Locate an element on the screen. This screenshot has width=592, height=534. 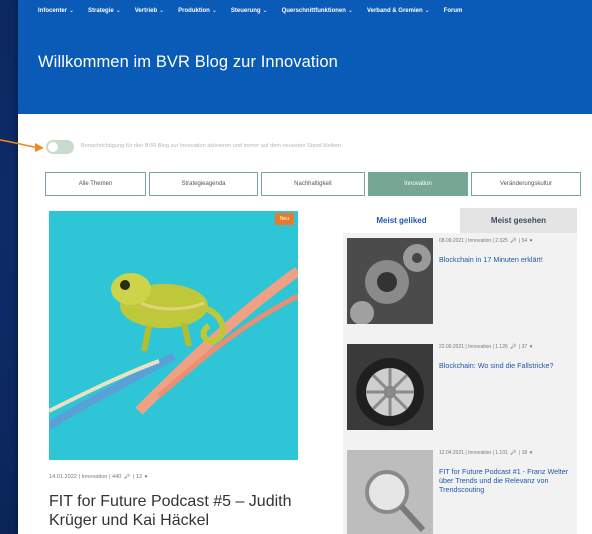
new-badge: Neu is located at coordinates (284, 219).